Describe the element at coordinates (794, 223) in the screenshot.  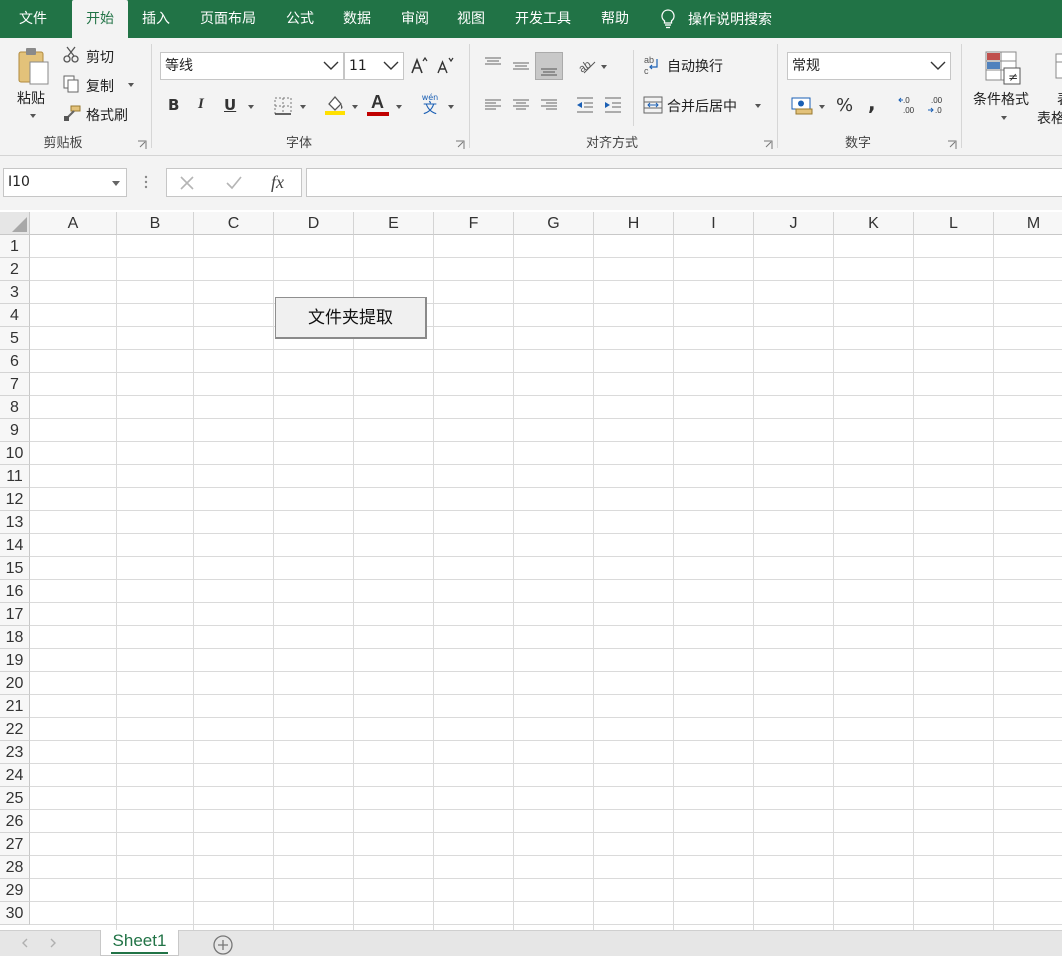
I see `column-header-j: J` at that location.